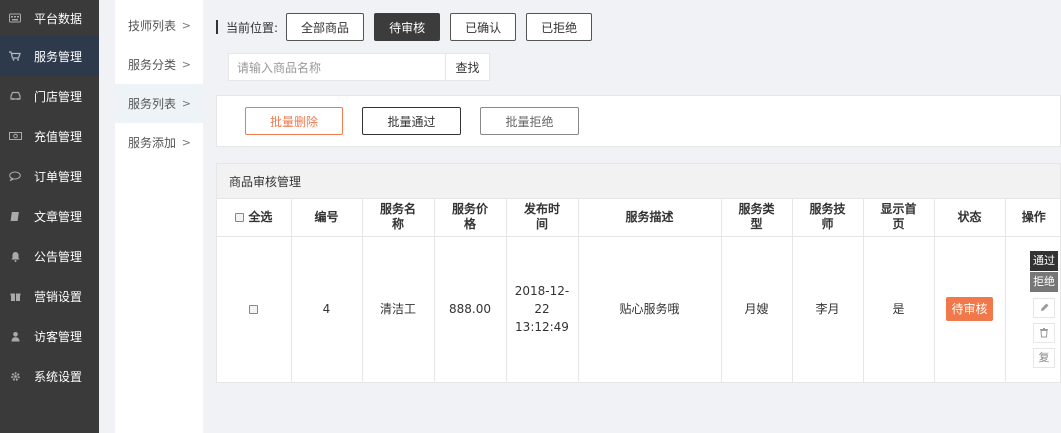 This screenshot has width=1061, height=433. Describe the element at coordinates (411, 121) in the screenshot. I see `bulk-approve-button: 批量通过` at that location.